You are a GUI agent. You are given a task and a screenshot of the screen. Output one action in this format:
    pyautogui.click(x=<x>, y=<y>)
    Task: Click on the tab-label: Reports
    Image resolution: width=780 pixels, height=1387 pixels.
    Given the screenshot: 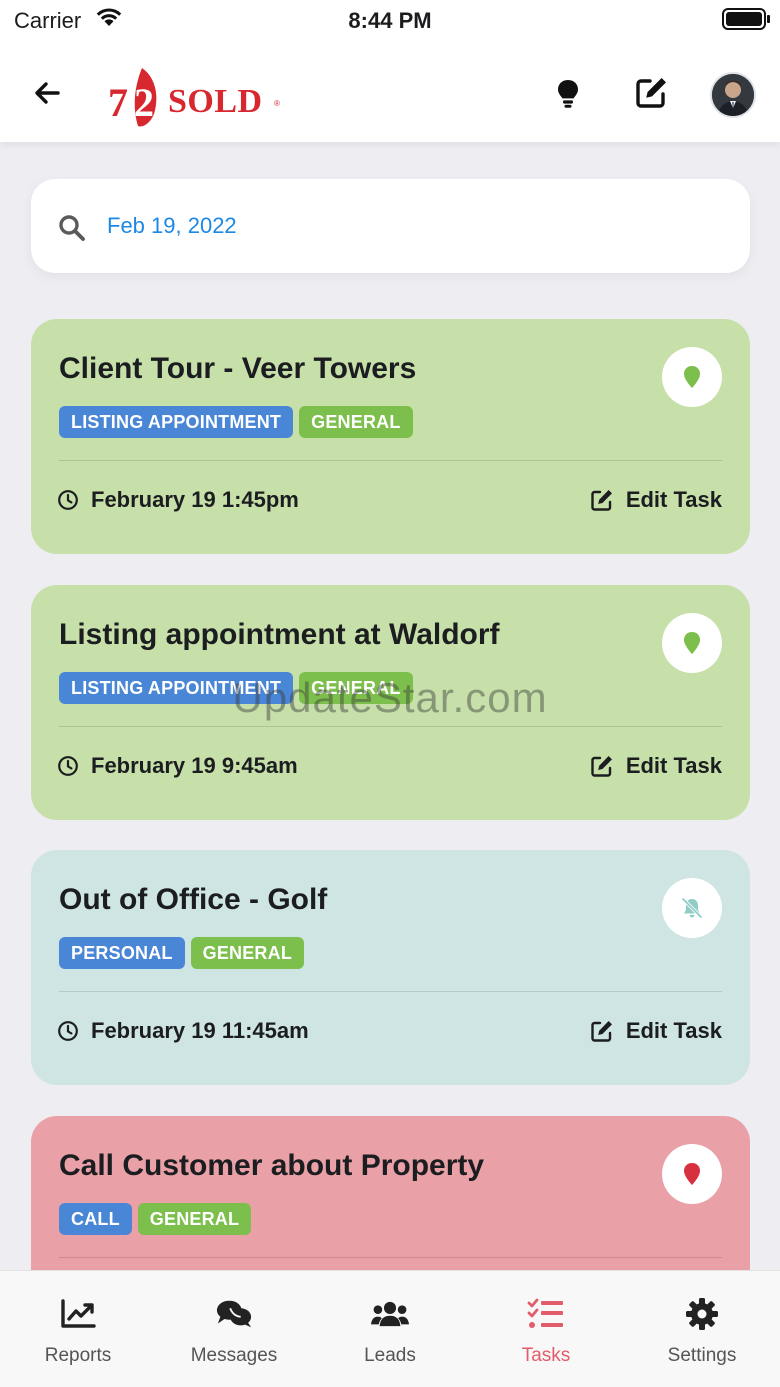 What is the action you would take?
    pyautogui.click(x=78, y=1355)
    